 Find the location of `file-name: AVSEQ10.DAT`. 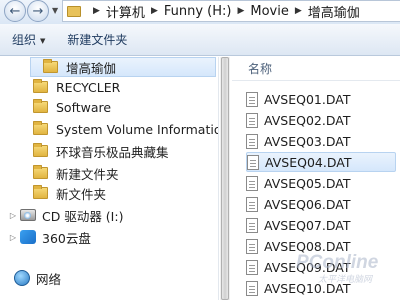

file-name: AVSEQ10.DAT is located at coordinates (307, 288).